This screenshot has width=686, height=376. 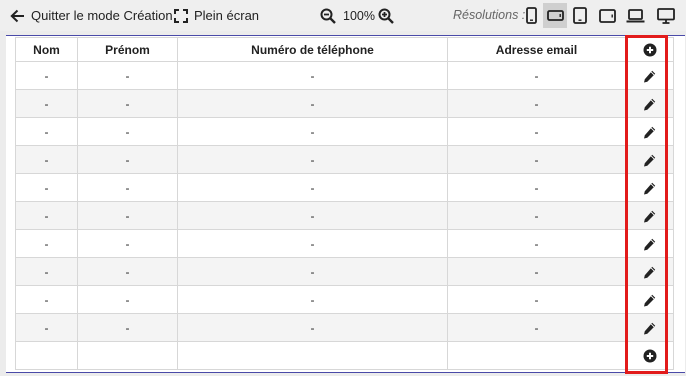 I want to click on resolution-tablet-landscape-button, so click(x=607, y=15).